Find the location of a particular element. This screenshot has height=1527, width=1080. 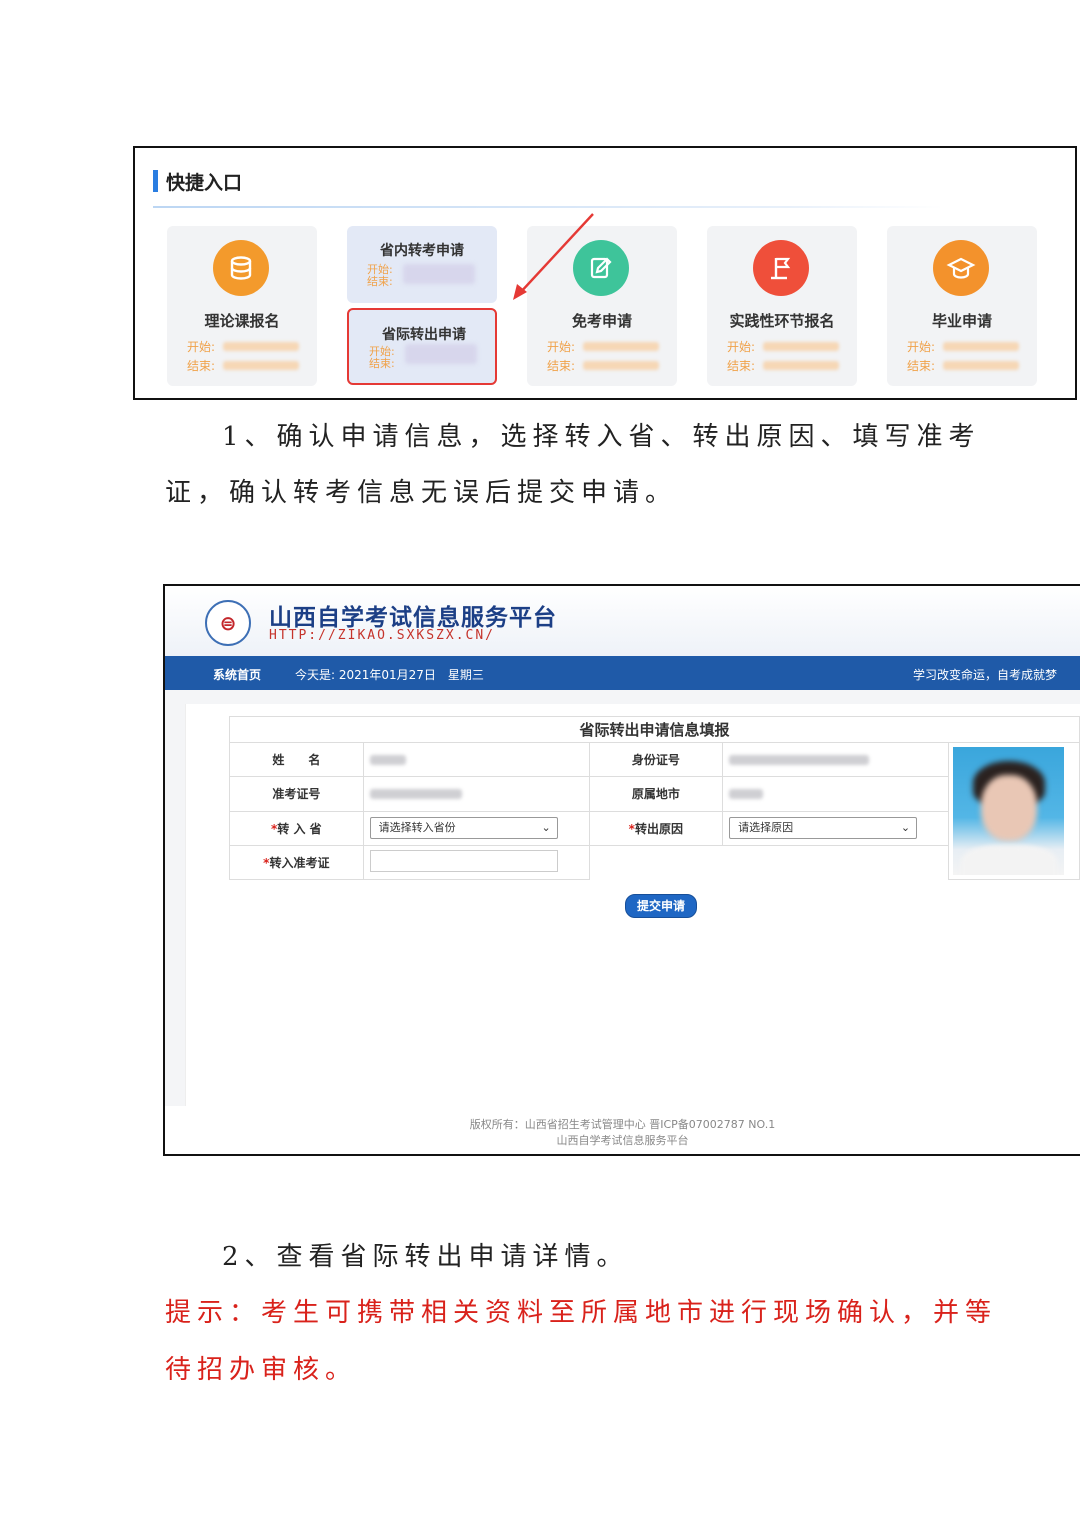

to-province-label: *转 入 省 is located at coordinates (296, 828).